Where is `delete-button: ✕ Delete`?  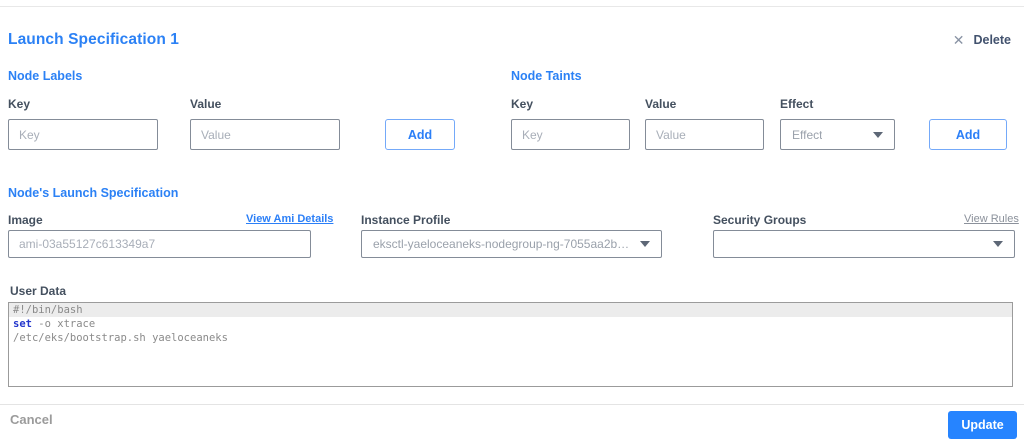
delete-button: ✕ Delete is located at coordinates (982, 40).